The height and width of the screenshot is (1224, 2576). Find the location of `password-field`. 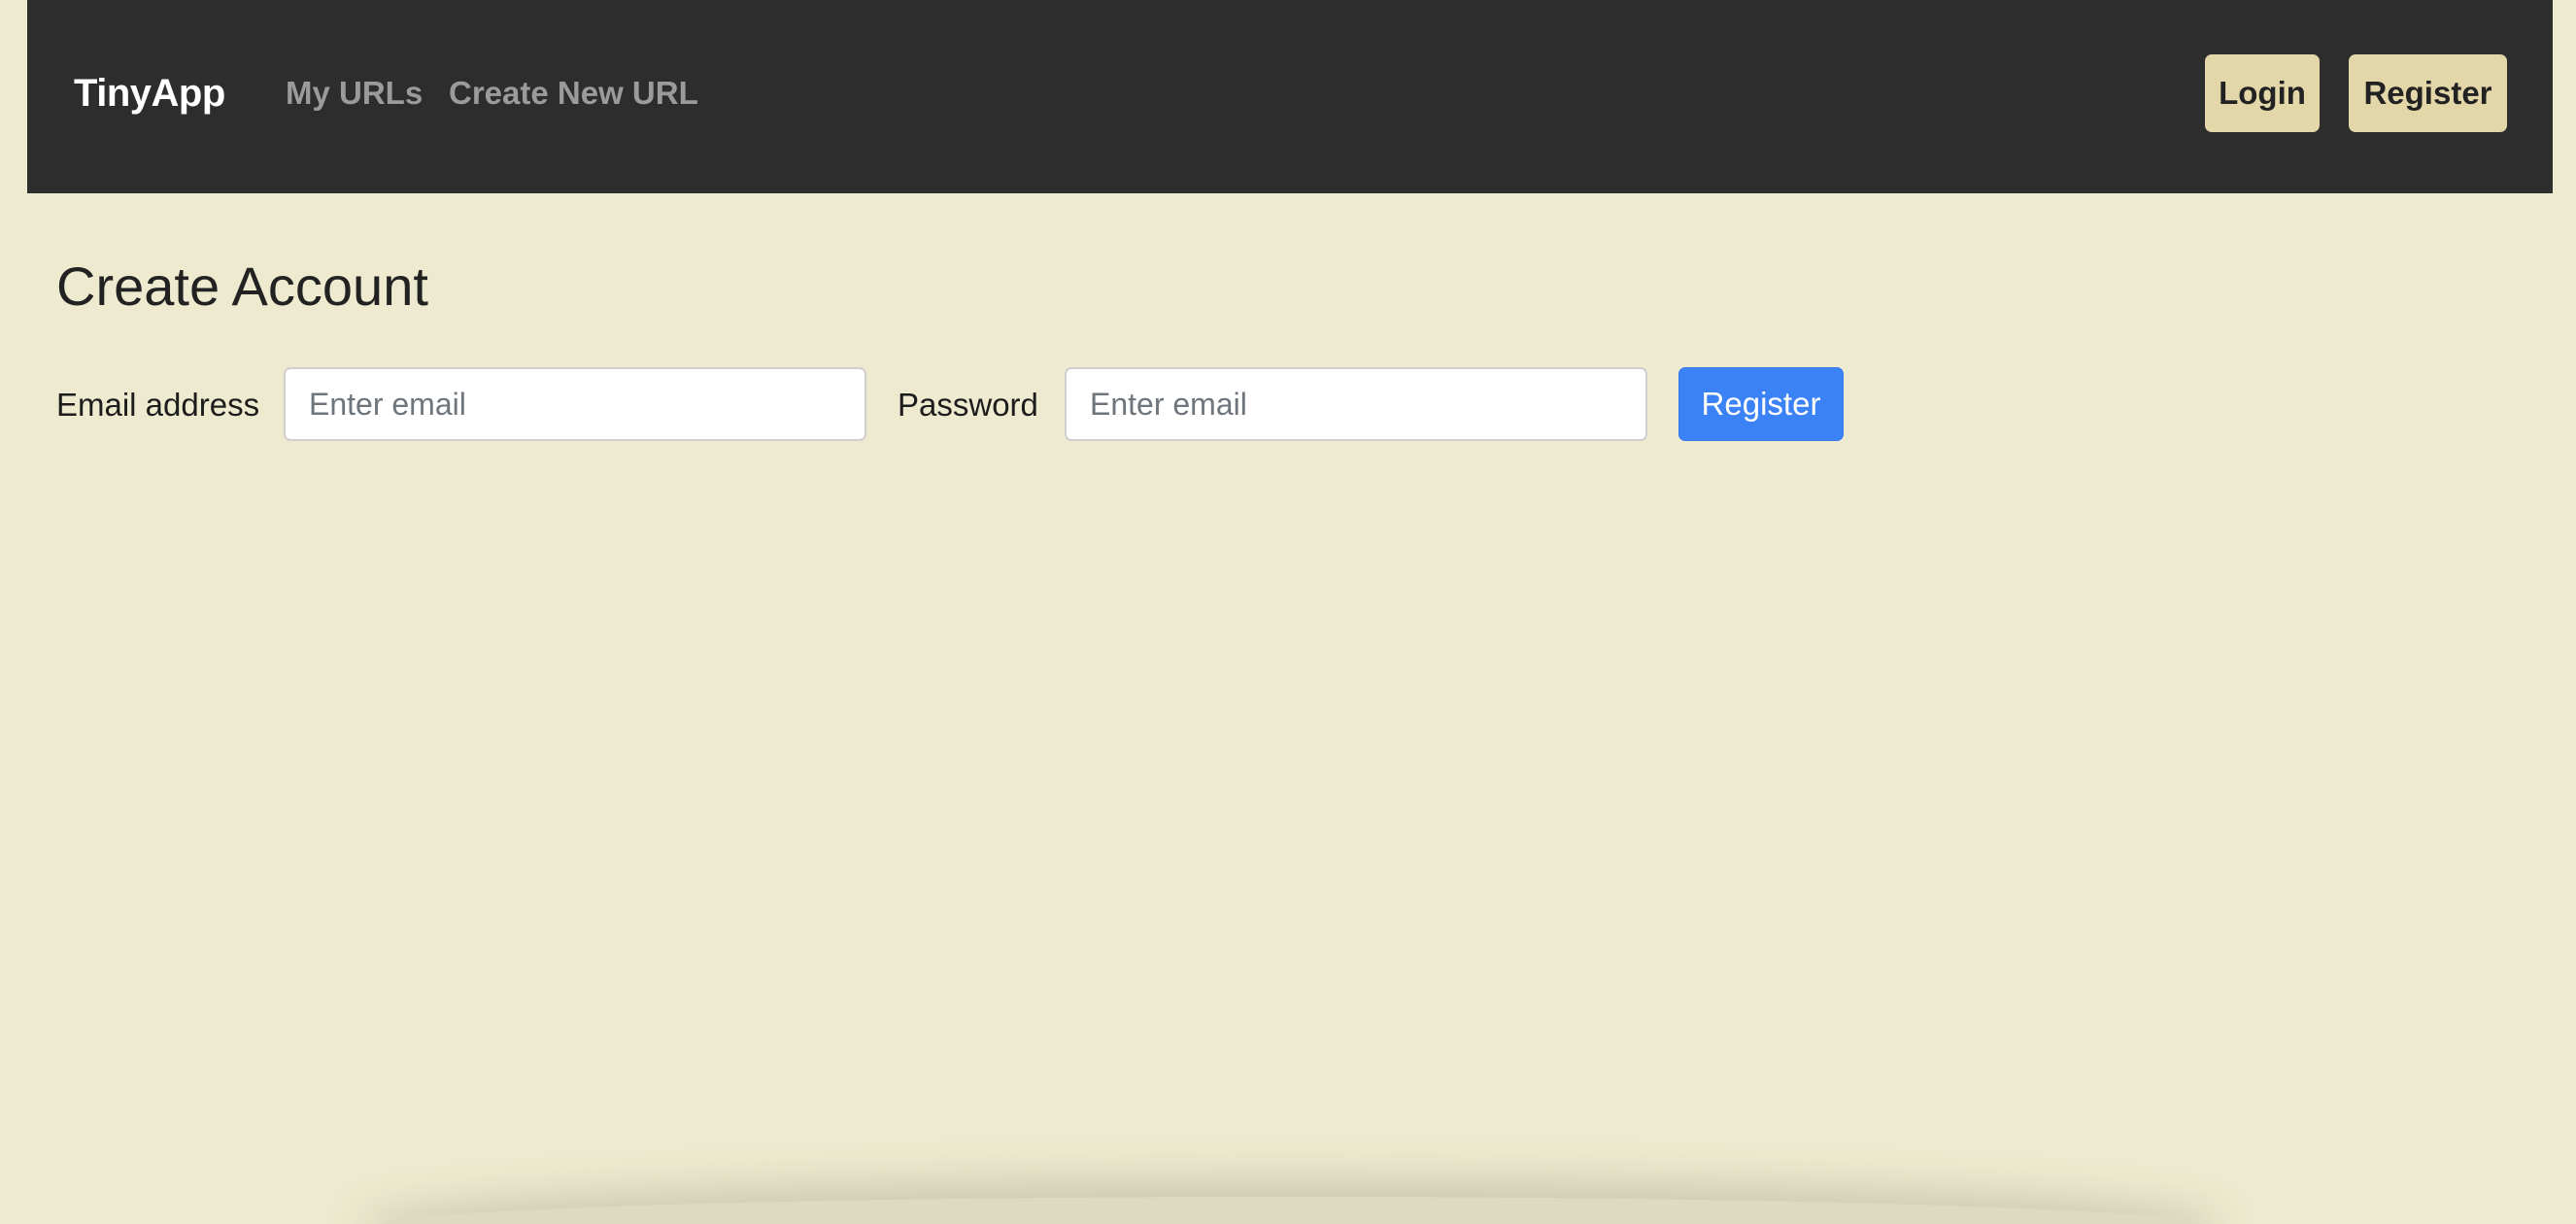

password-field is located at coordinates (1356, 404).